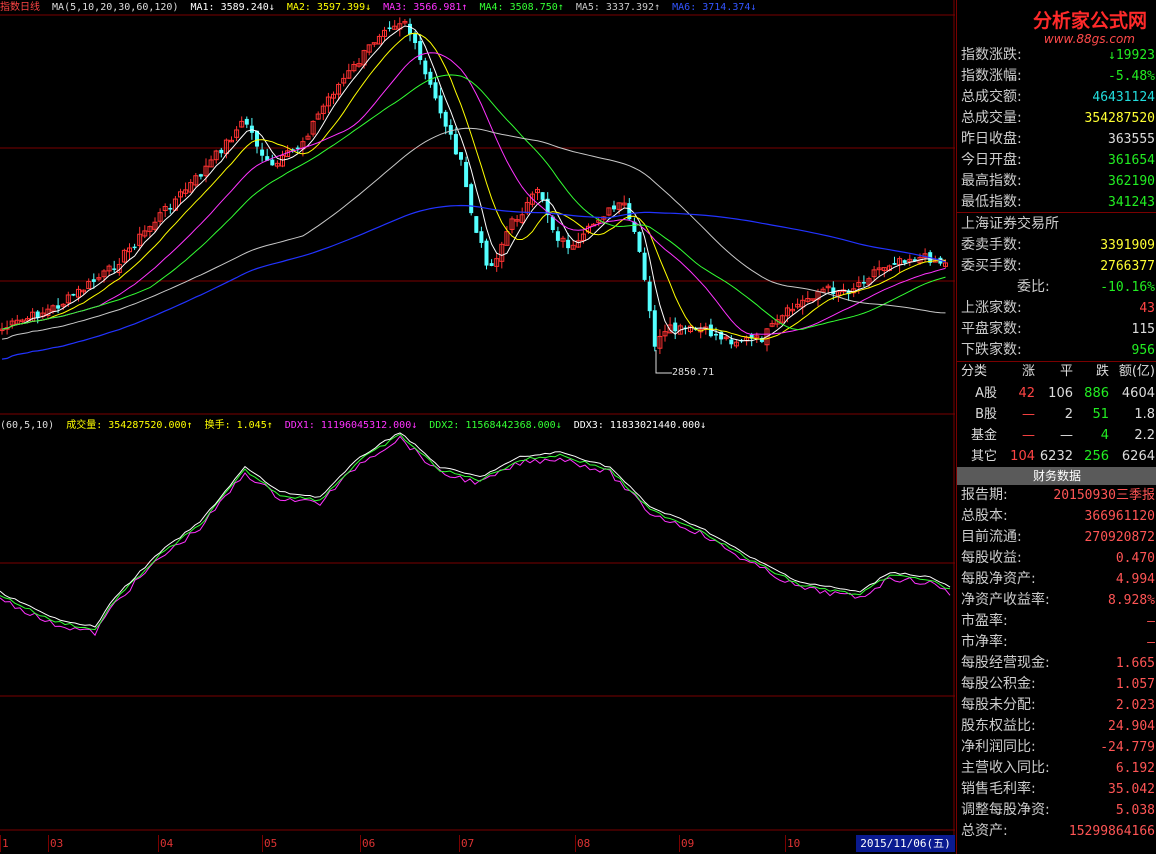  Describe the element at coordinates (1135, 768) in the screenshot. I see `finance-value: 6.192` at that location.